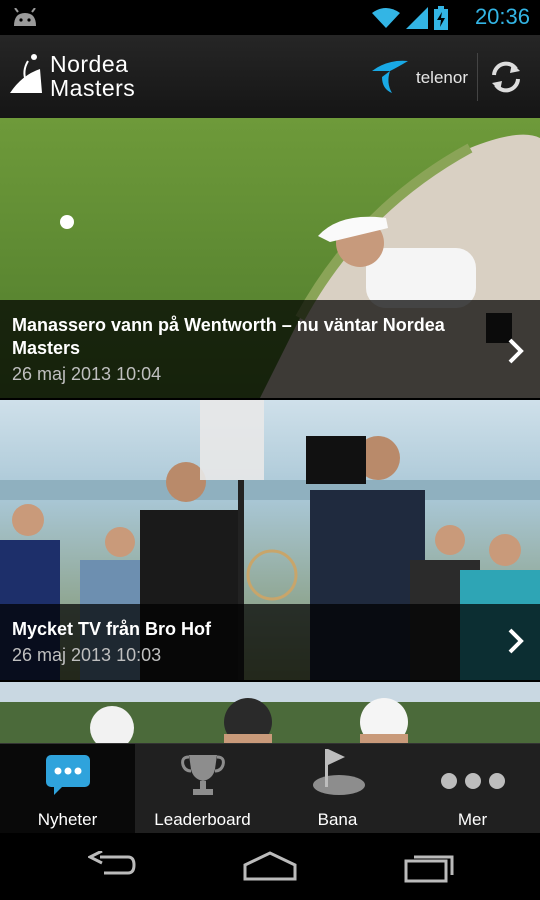 The height and width of the screenshot is (900, 540). Describe the element at coordinates (270, 77) in the screenshot. I see `action-bar: Nordea Masters telenor` at that location.